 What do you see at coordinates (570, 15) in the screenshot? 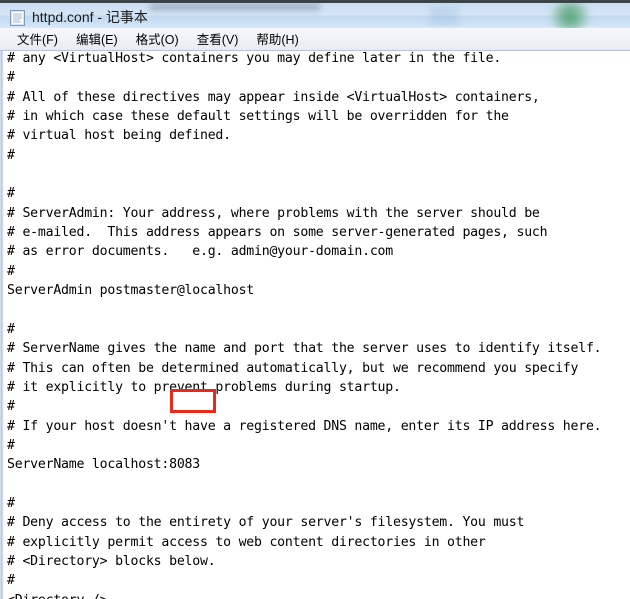
I see `glass-green-blob` at bounding box center [570, 15].